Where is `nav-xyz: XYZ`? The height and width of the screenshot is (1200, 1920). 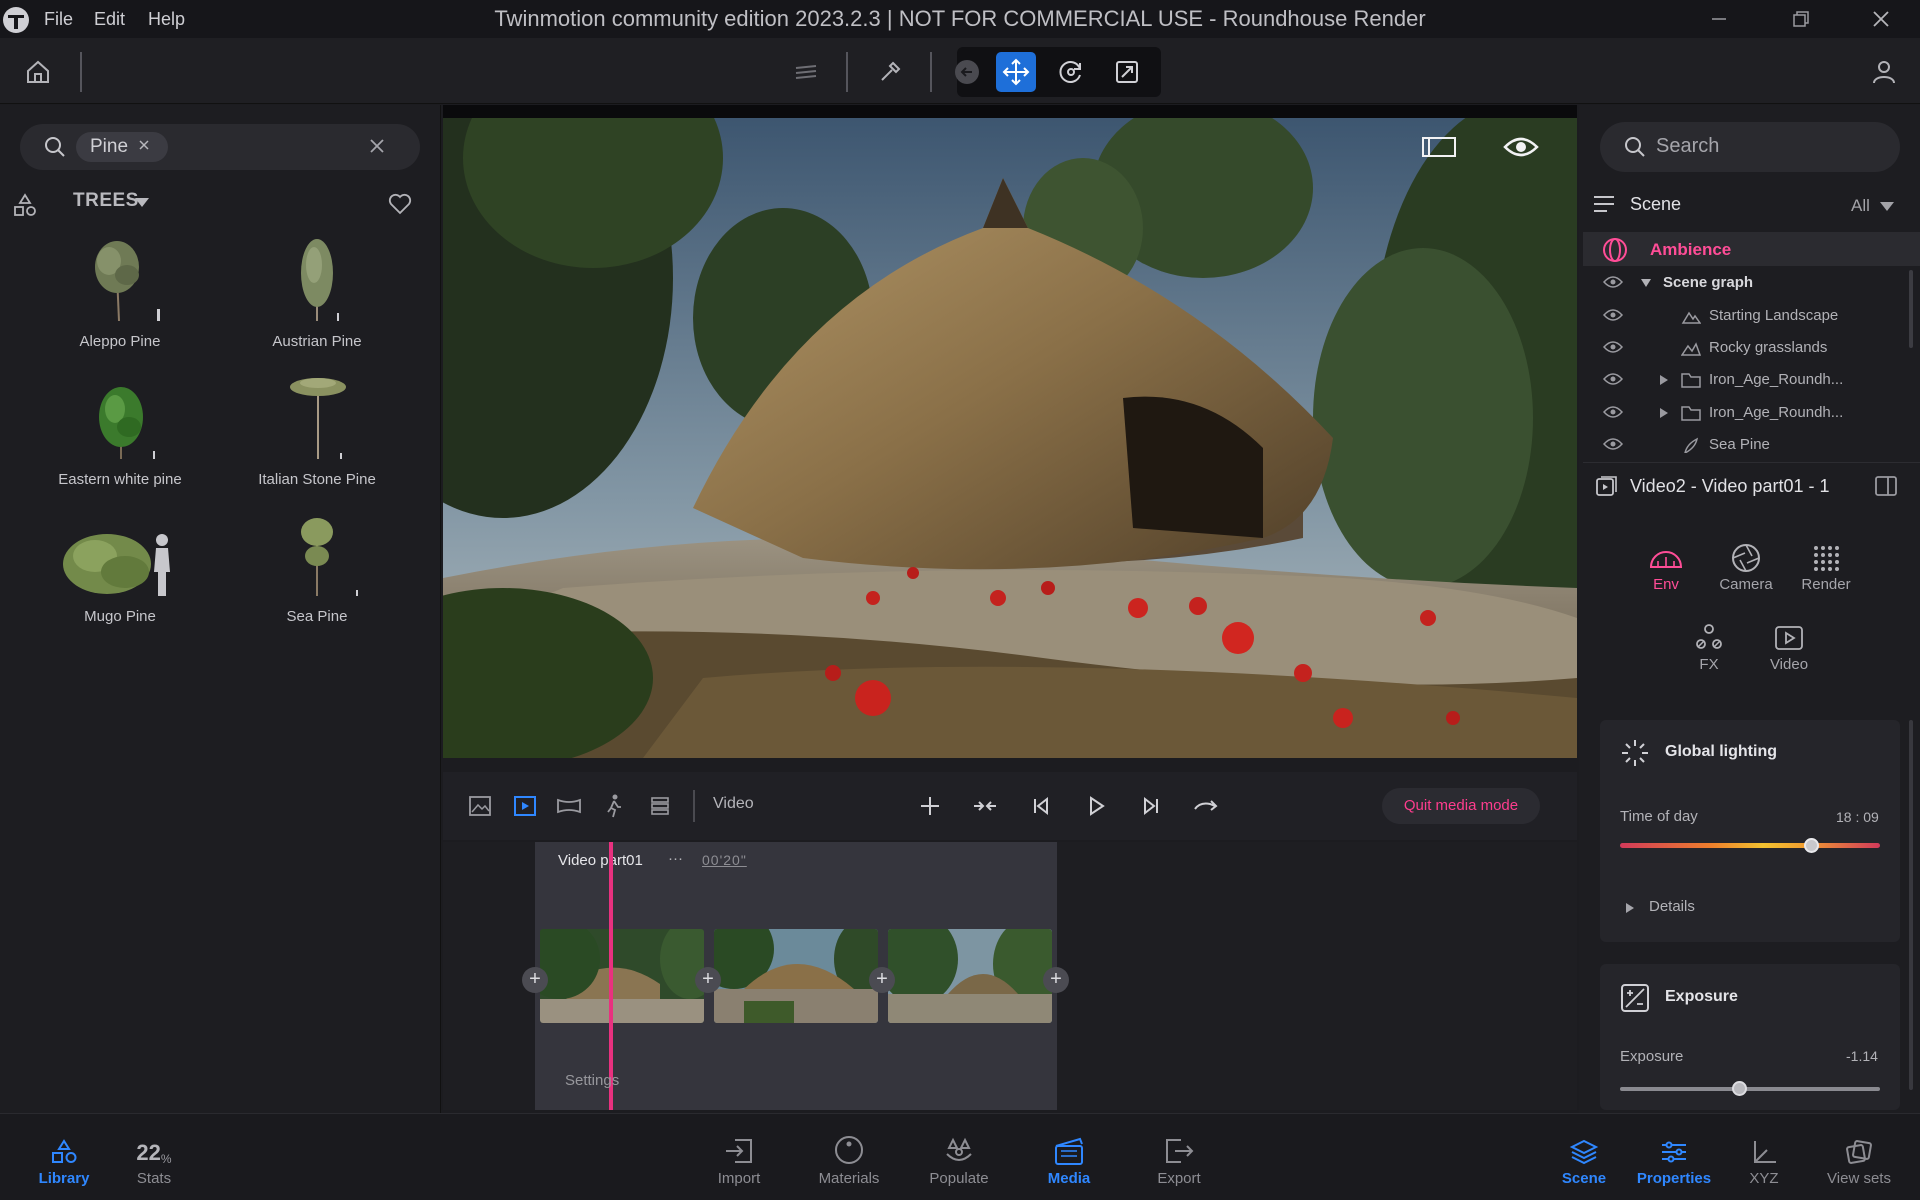
nav-xyz: XYZ is located at coordinates (1764, 1158).